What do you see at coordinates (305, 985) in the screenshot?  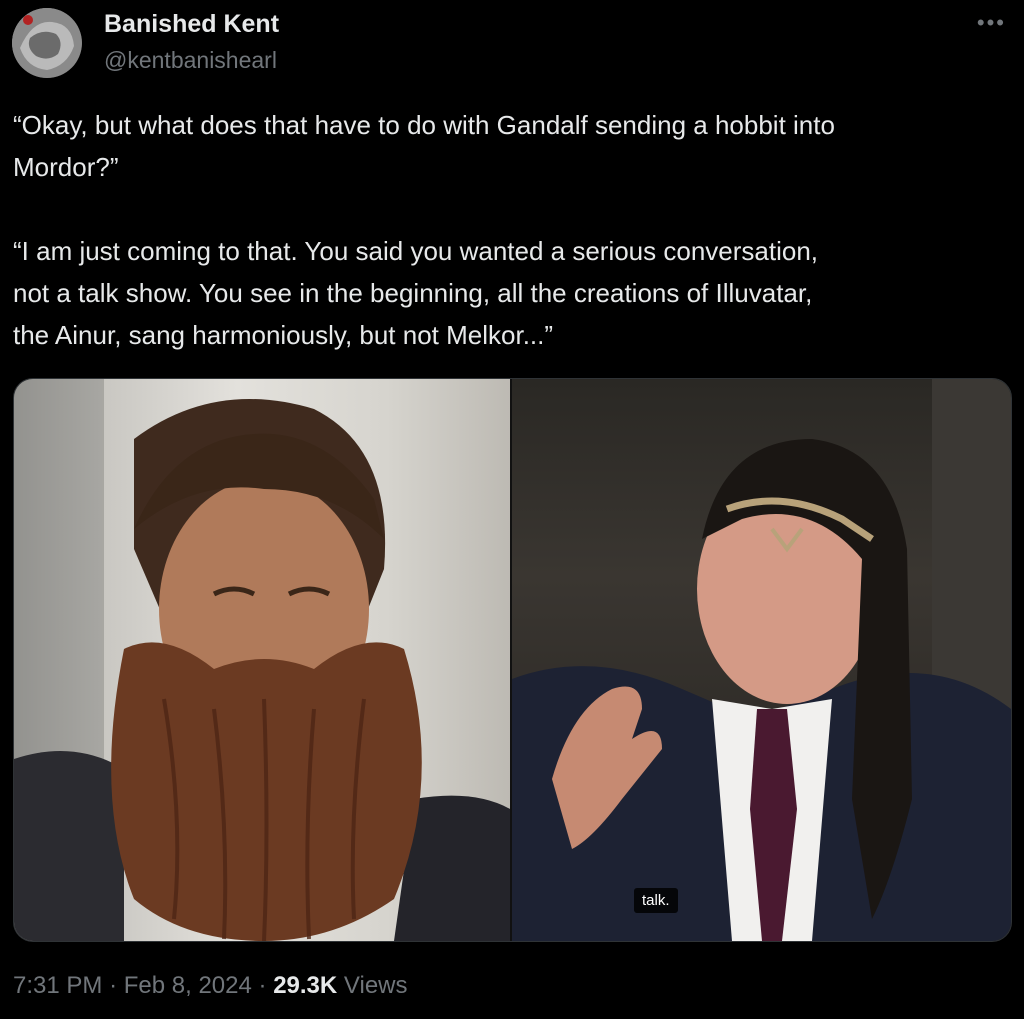 I see `views-count: 29.3K` at bounding box center [305, 985].